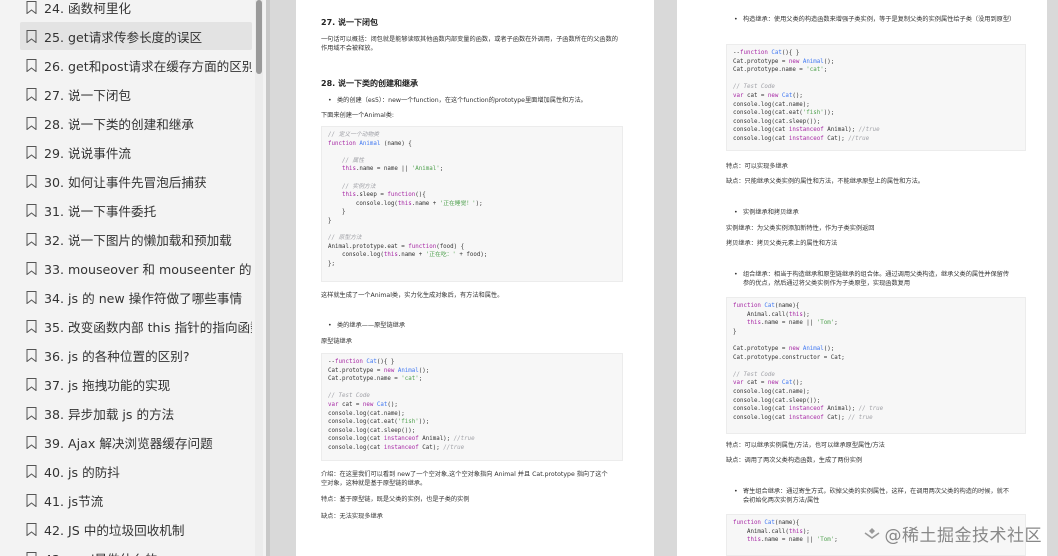 The image size is (1058, 556). I want to click on pane-divider, so click(268, 278).